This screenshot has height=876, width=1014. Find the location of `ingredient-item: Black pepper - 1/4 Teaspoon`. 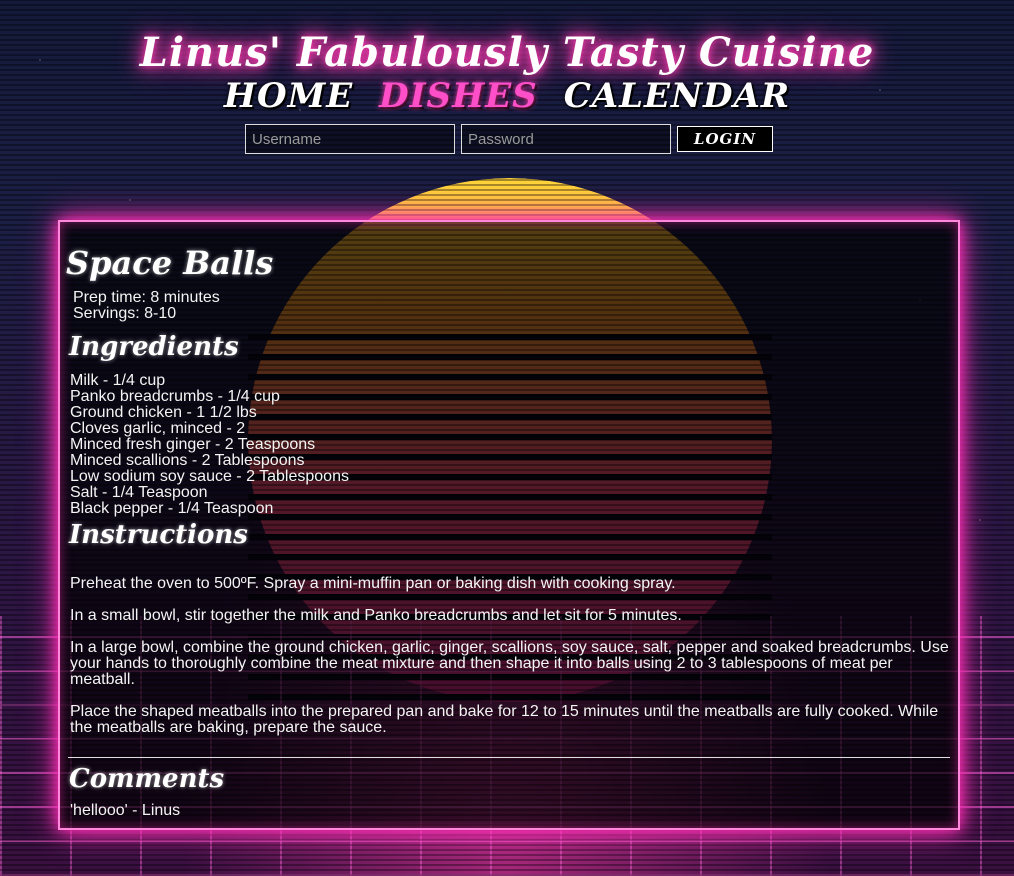

ingredient-item: Black pepper - 1/4 Teaspoon is located at coordinates (172, 508).